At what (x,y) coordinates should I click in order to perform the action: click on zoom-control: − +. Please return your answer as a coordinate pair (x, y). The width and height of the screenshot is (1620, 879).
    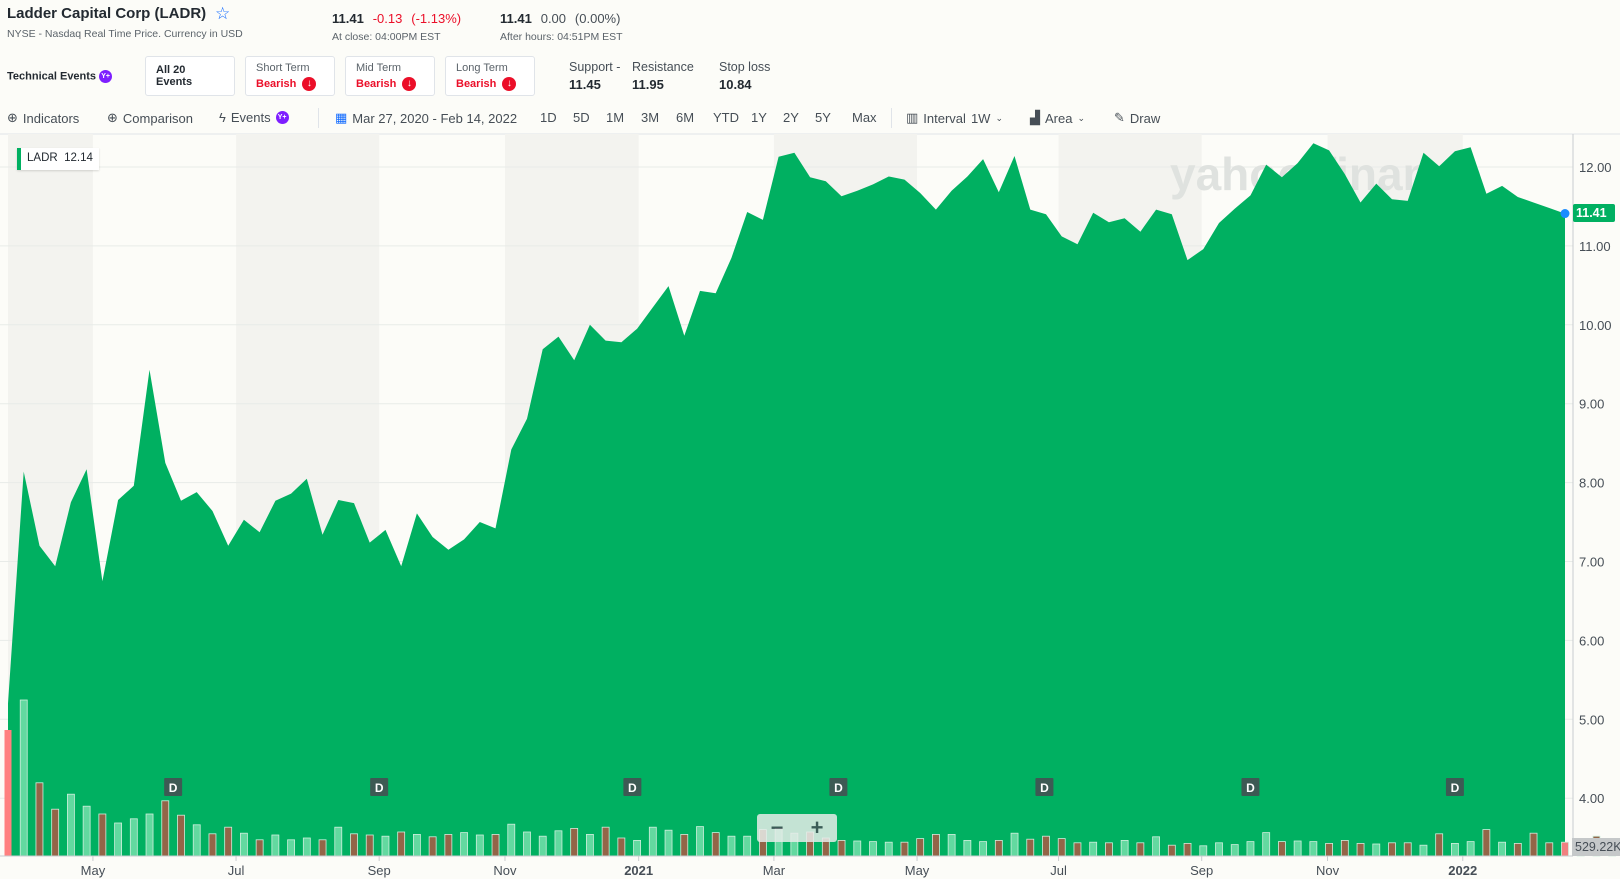
    Looking at the image, I should click on (797, 828).